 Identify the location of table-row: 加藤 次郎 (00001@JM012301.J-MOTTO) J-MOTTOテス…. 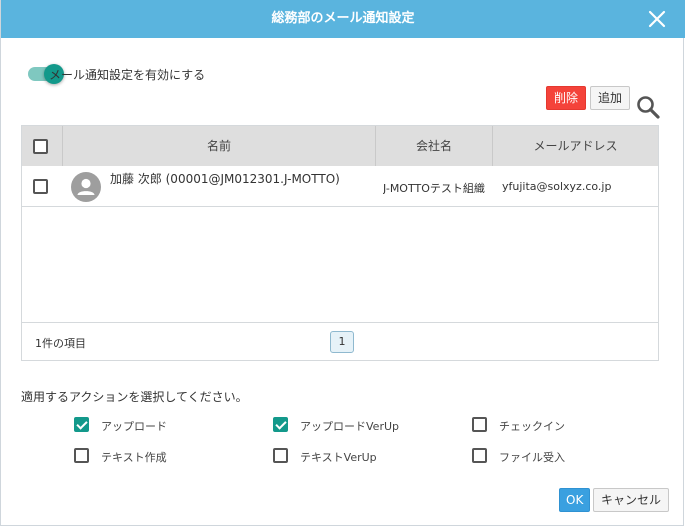
(340, 186).